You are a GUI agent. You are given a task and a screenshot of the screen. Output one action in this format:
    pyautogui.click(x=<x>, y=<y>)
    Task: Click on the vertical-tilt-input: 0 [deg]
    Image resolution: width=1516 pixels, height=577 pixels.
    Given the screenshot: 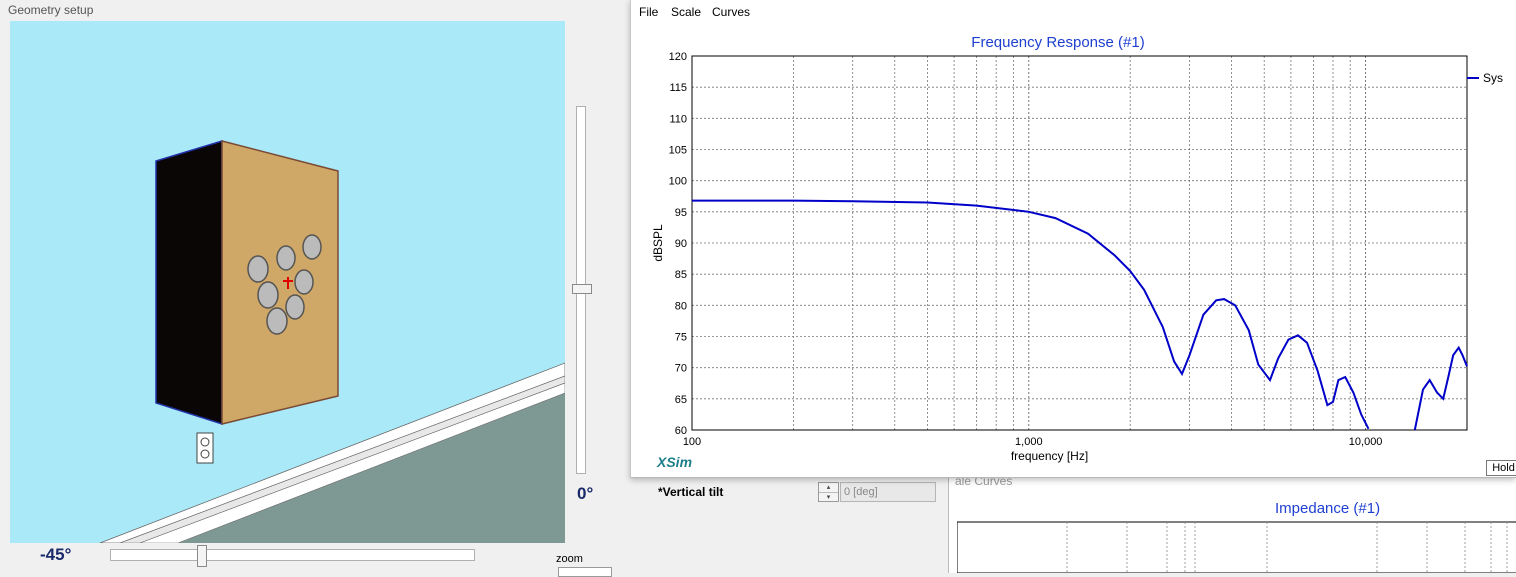 What is the action you would take?
    pyautogui.click(x=888, y=492)
    